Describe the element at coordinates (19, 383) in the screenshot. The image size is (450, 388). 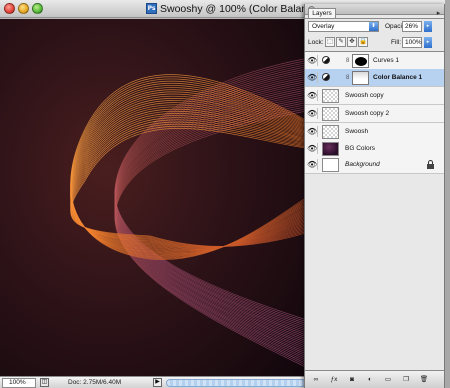
I see `zoom-level-field: 100%` at that location.